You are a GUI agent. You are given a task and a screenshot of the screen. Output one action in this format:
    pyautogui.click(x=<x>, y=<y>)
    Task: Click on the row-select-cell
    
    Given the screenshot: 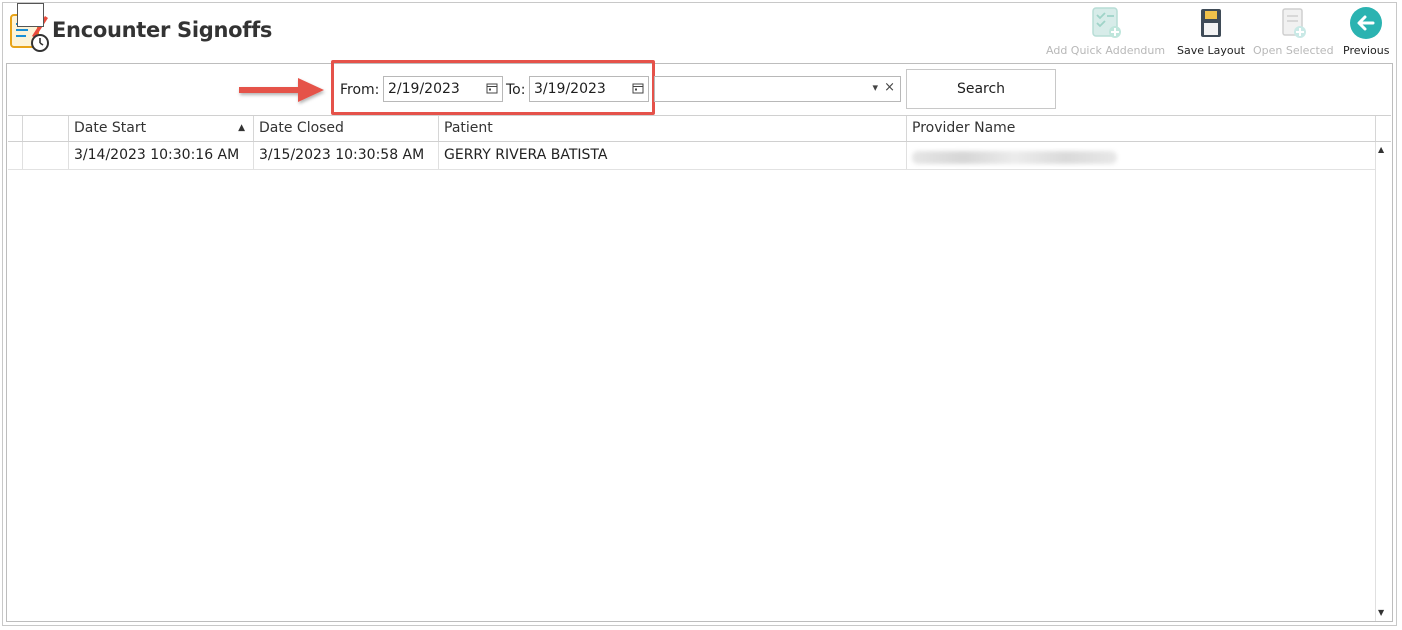 What is the action you would take?
    pyautogui.click(x=45, y=155)
    